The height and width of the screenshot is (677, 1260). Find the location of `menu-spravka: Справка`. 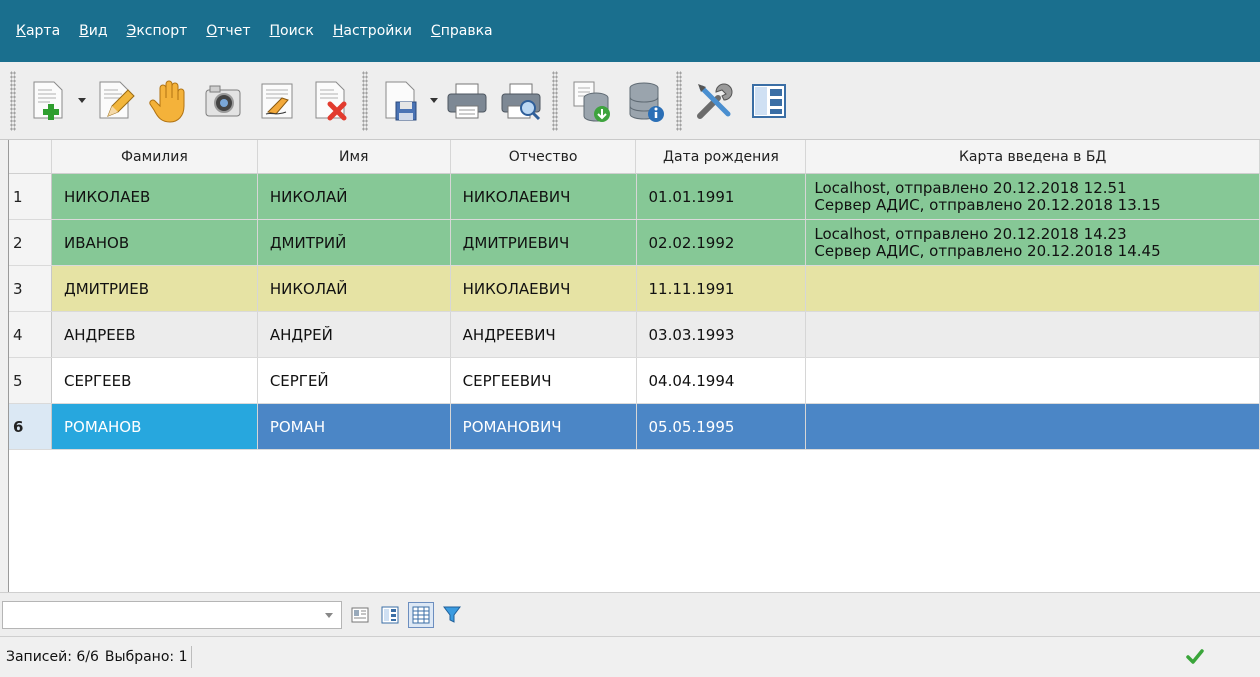

menu-spravka: Справка is located at coordinates (462, 31).